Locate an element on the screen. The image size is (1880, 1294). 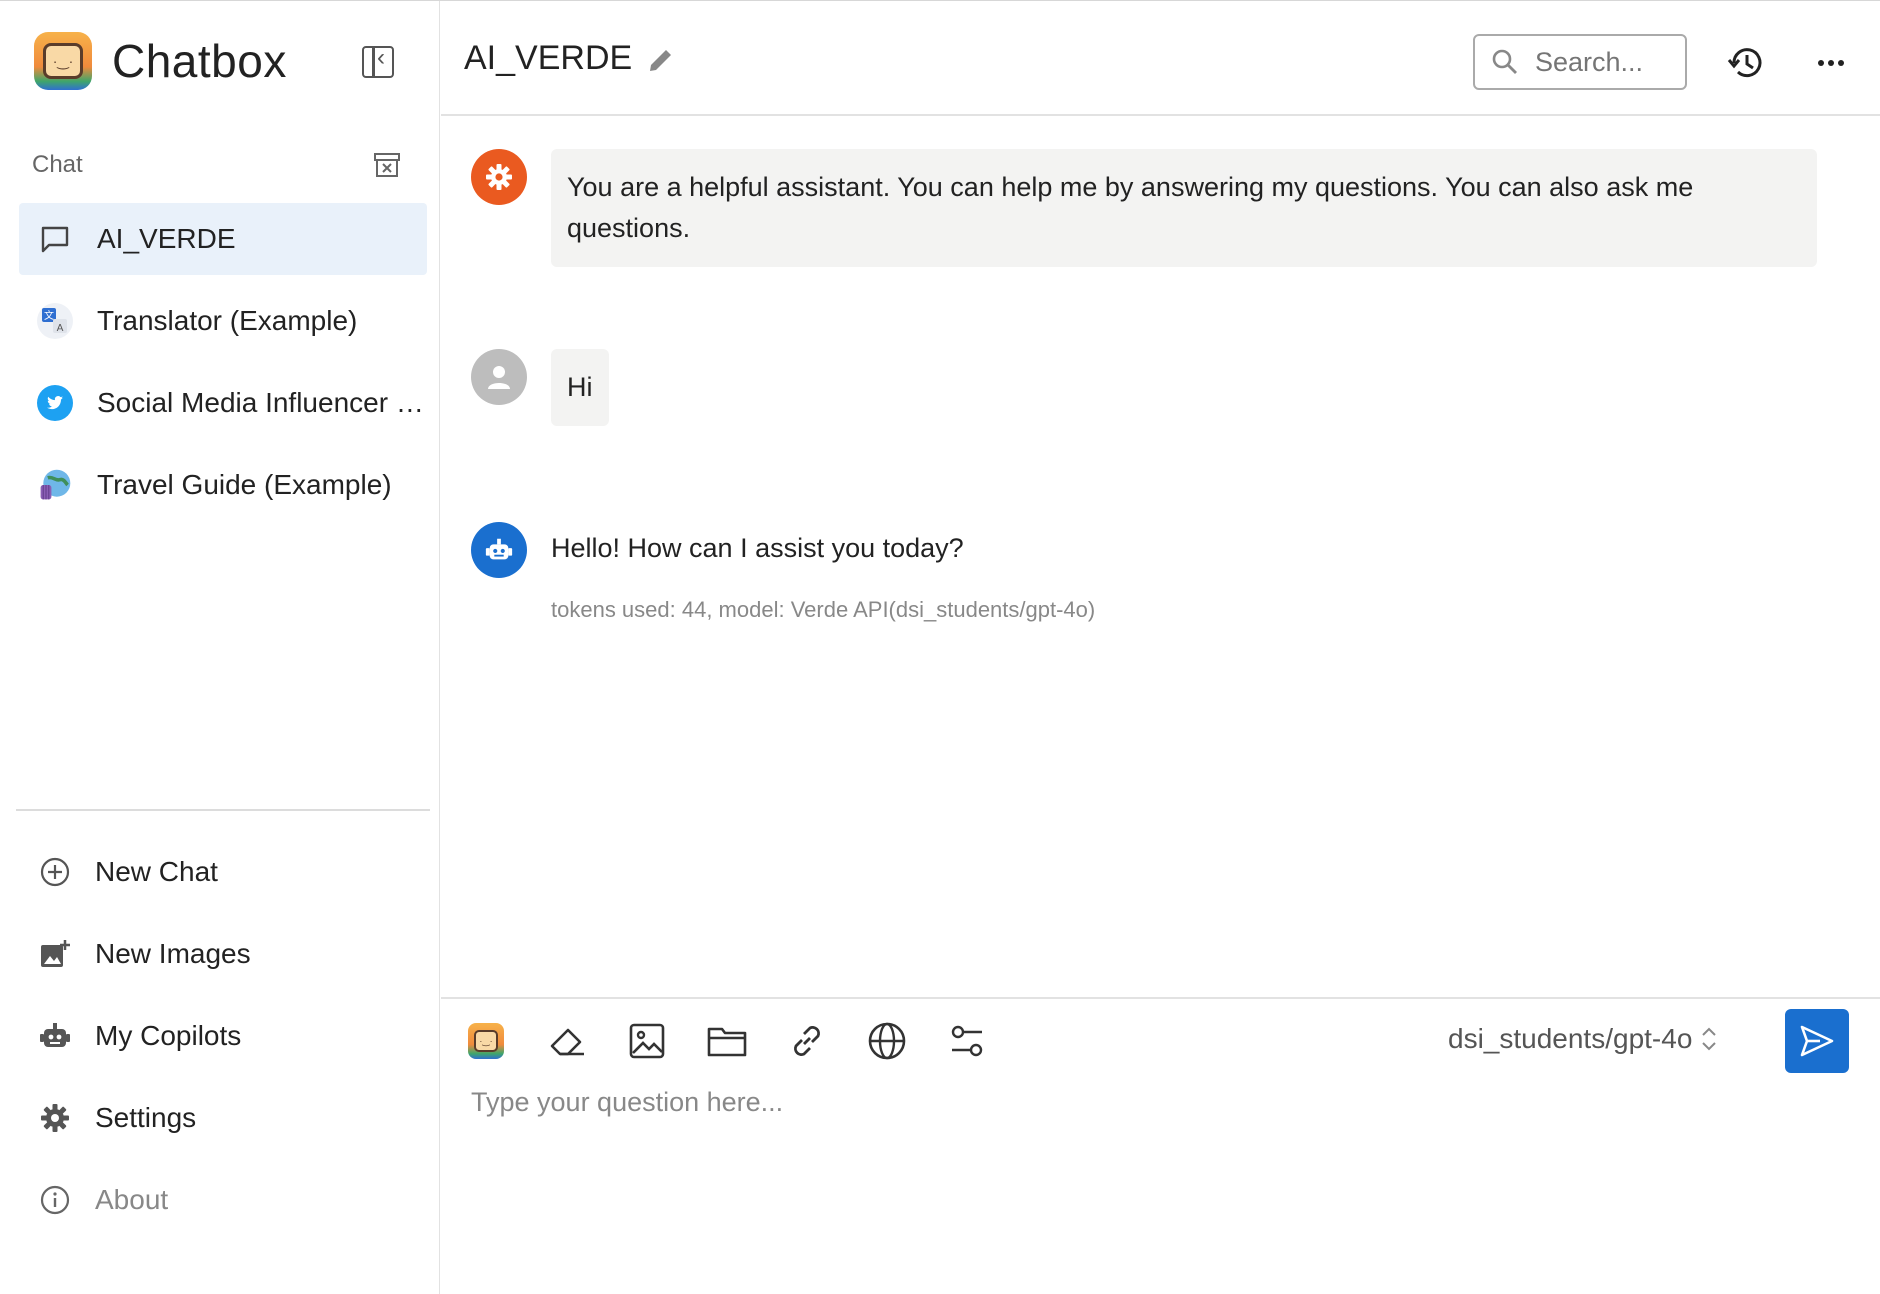
folder-icon is located at coordinates (727, 1041).